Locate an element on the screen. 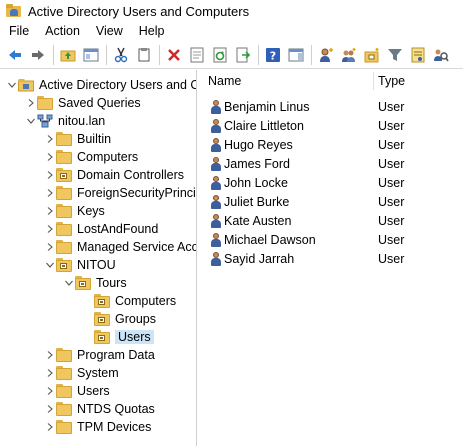  list-item: Sayid Jarrah User is located at coordinates (333, 258).